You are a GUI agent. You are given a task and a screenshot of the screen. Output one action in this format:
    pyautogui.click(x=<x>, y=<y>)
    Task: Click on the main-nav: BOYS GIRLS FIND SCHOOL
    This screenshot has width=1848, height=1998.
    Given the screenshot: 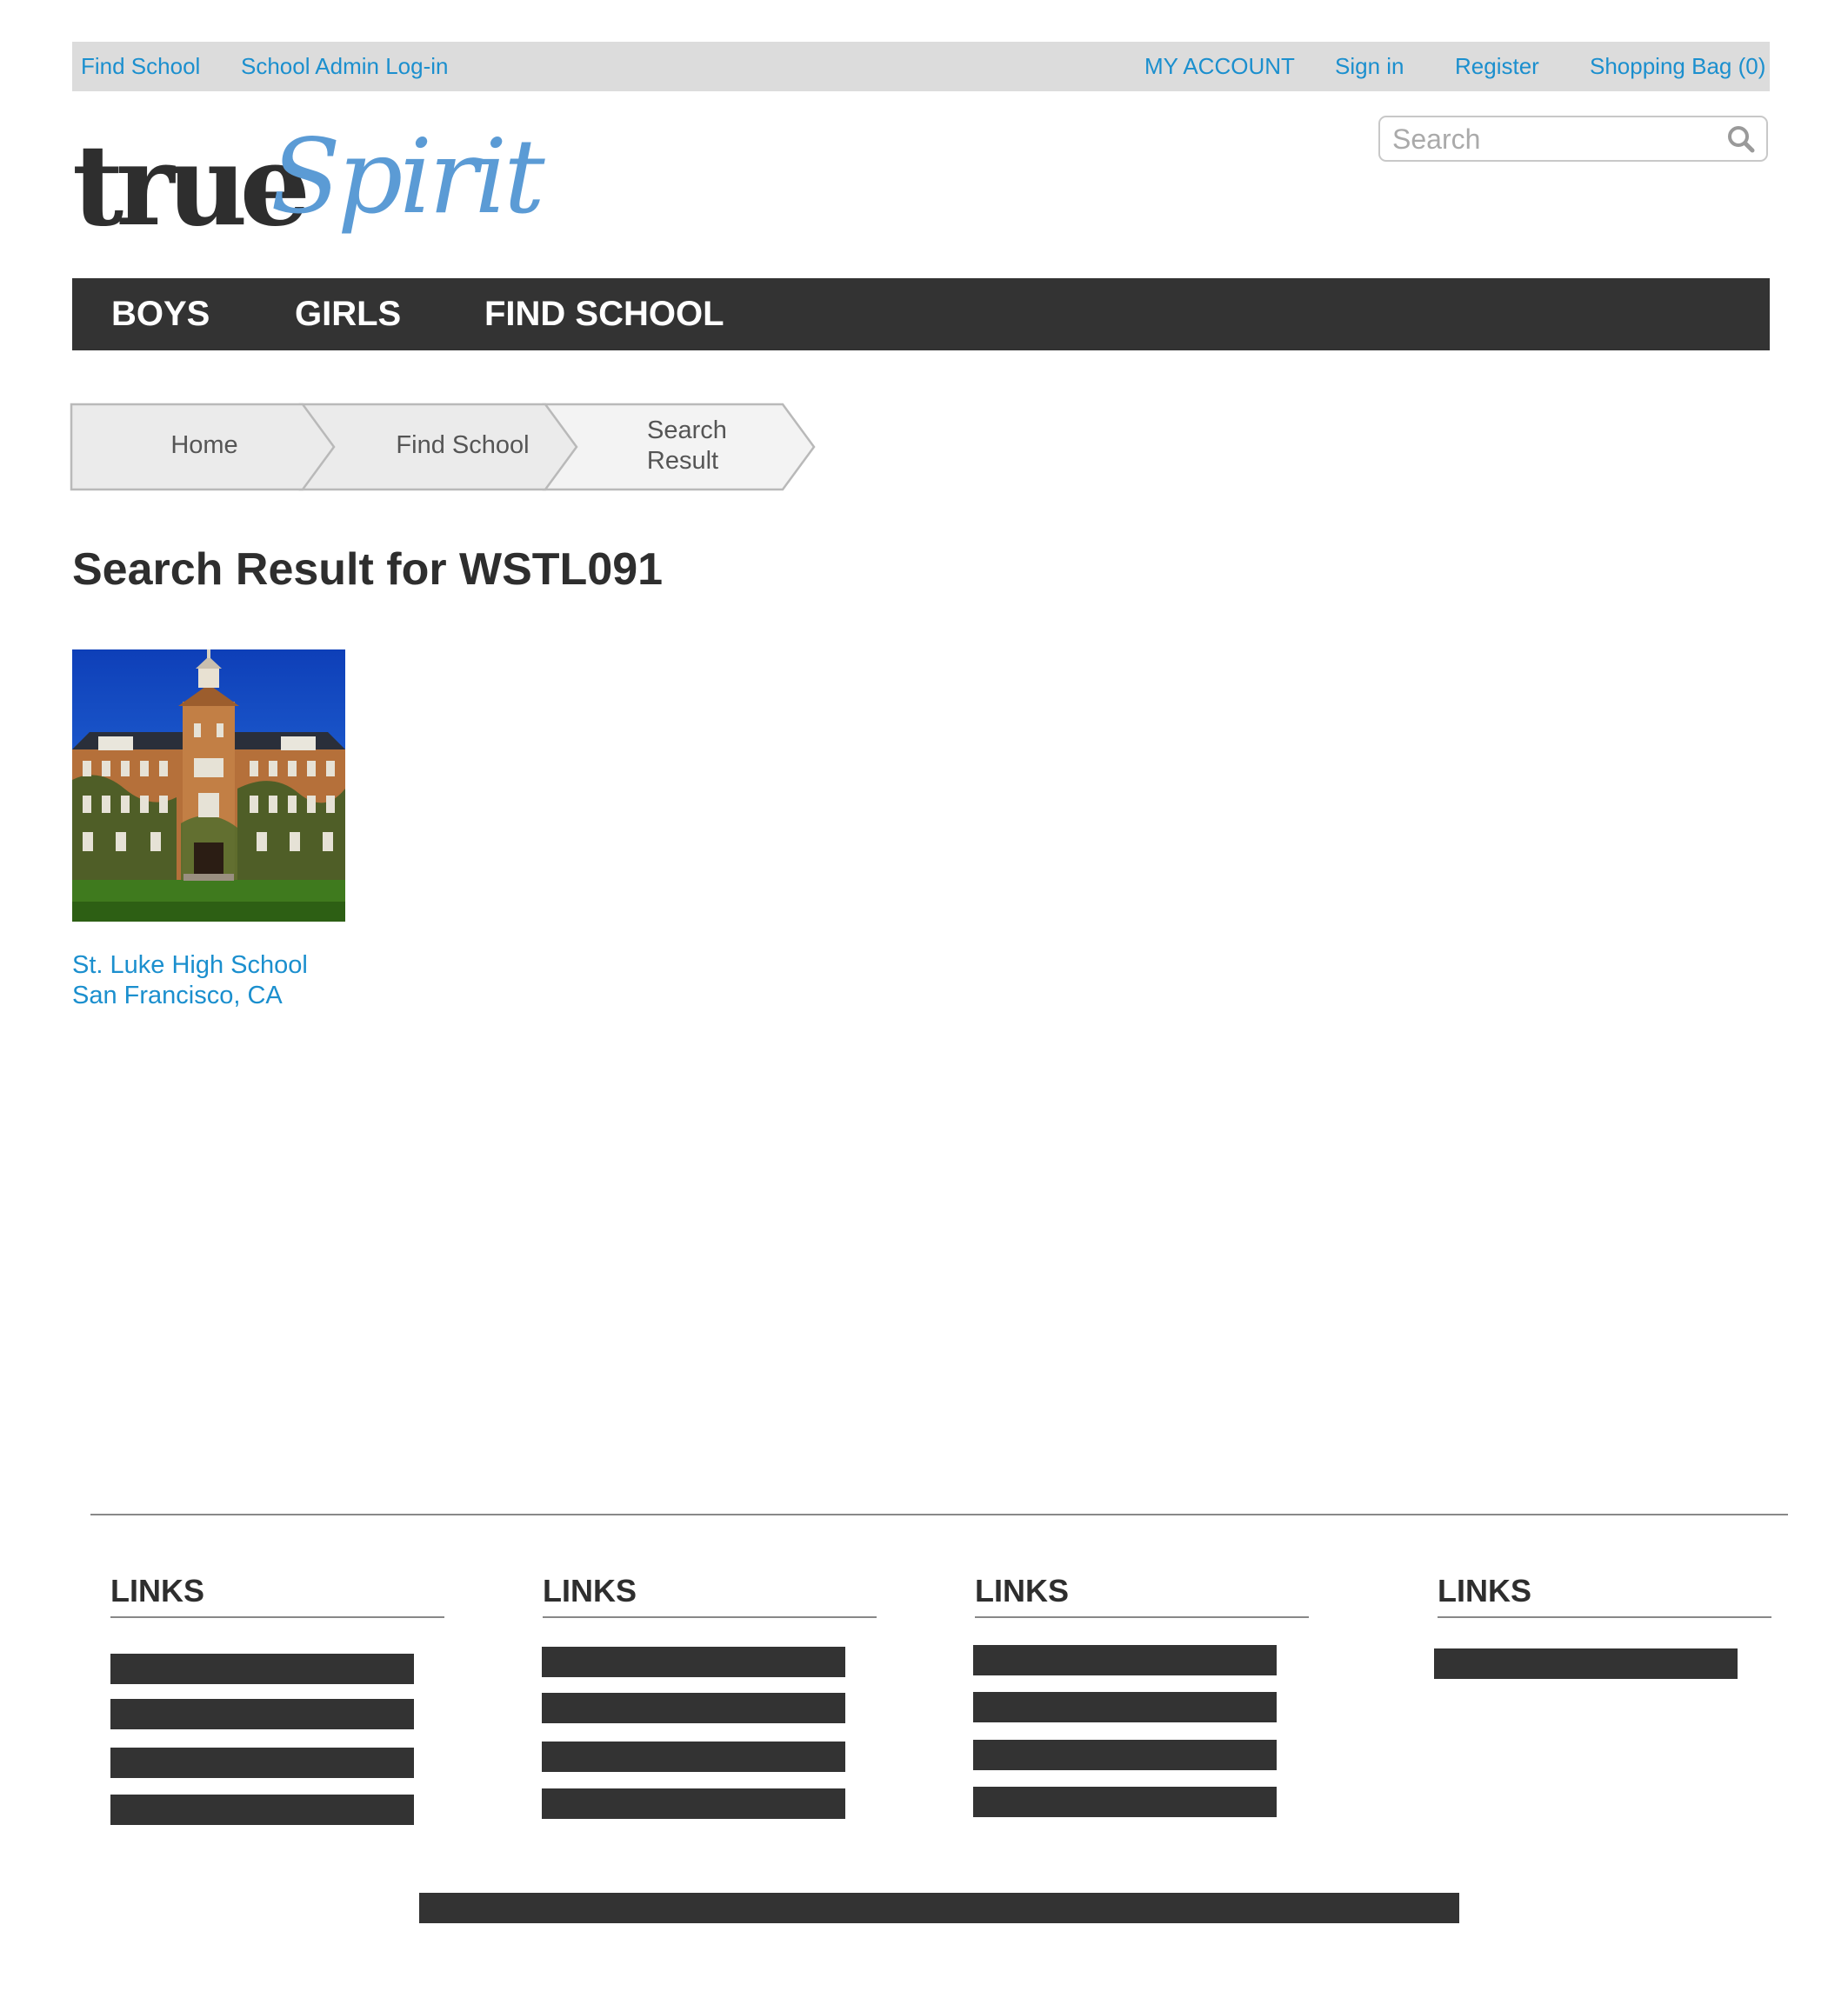 What is the action you would take?
    pyautogui.click(x=921, y=314)
    